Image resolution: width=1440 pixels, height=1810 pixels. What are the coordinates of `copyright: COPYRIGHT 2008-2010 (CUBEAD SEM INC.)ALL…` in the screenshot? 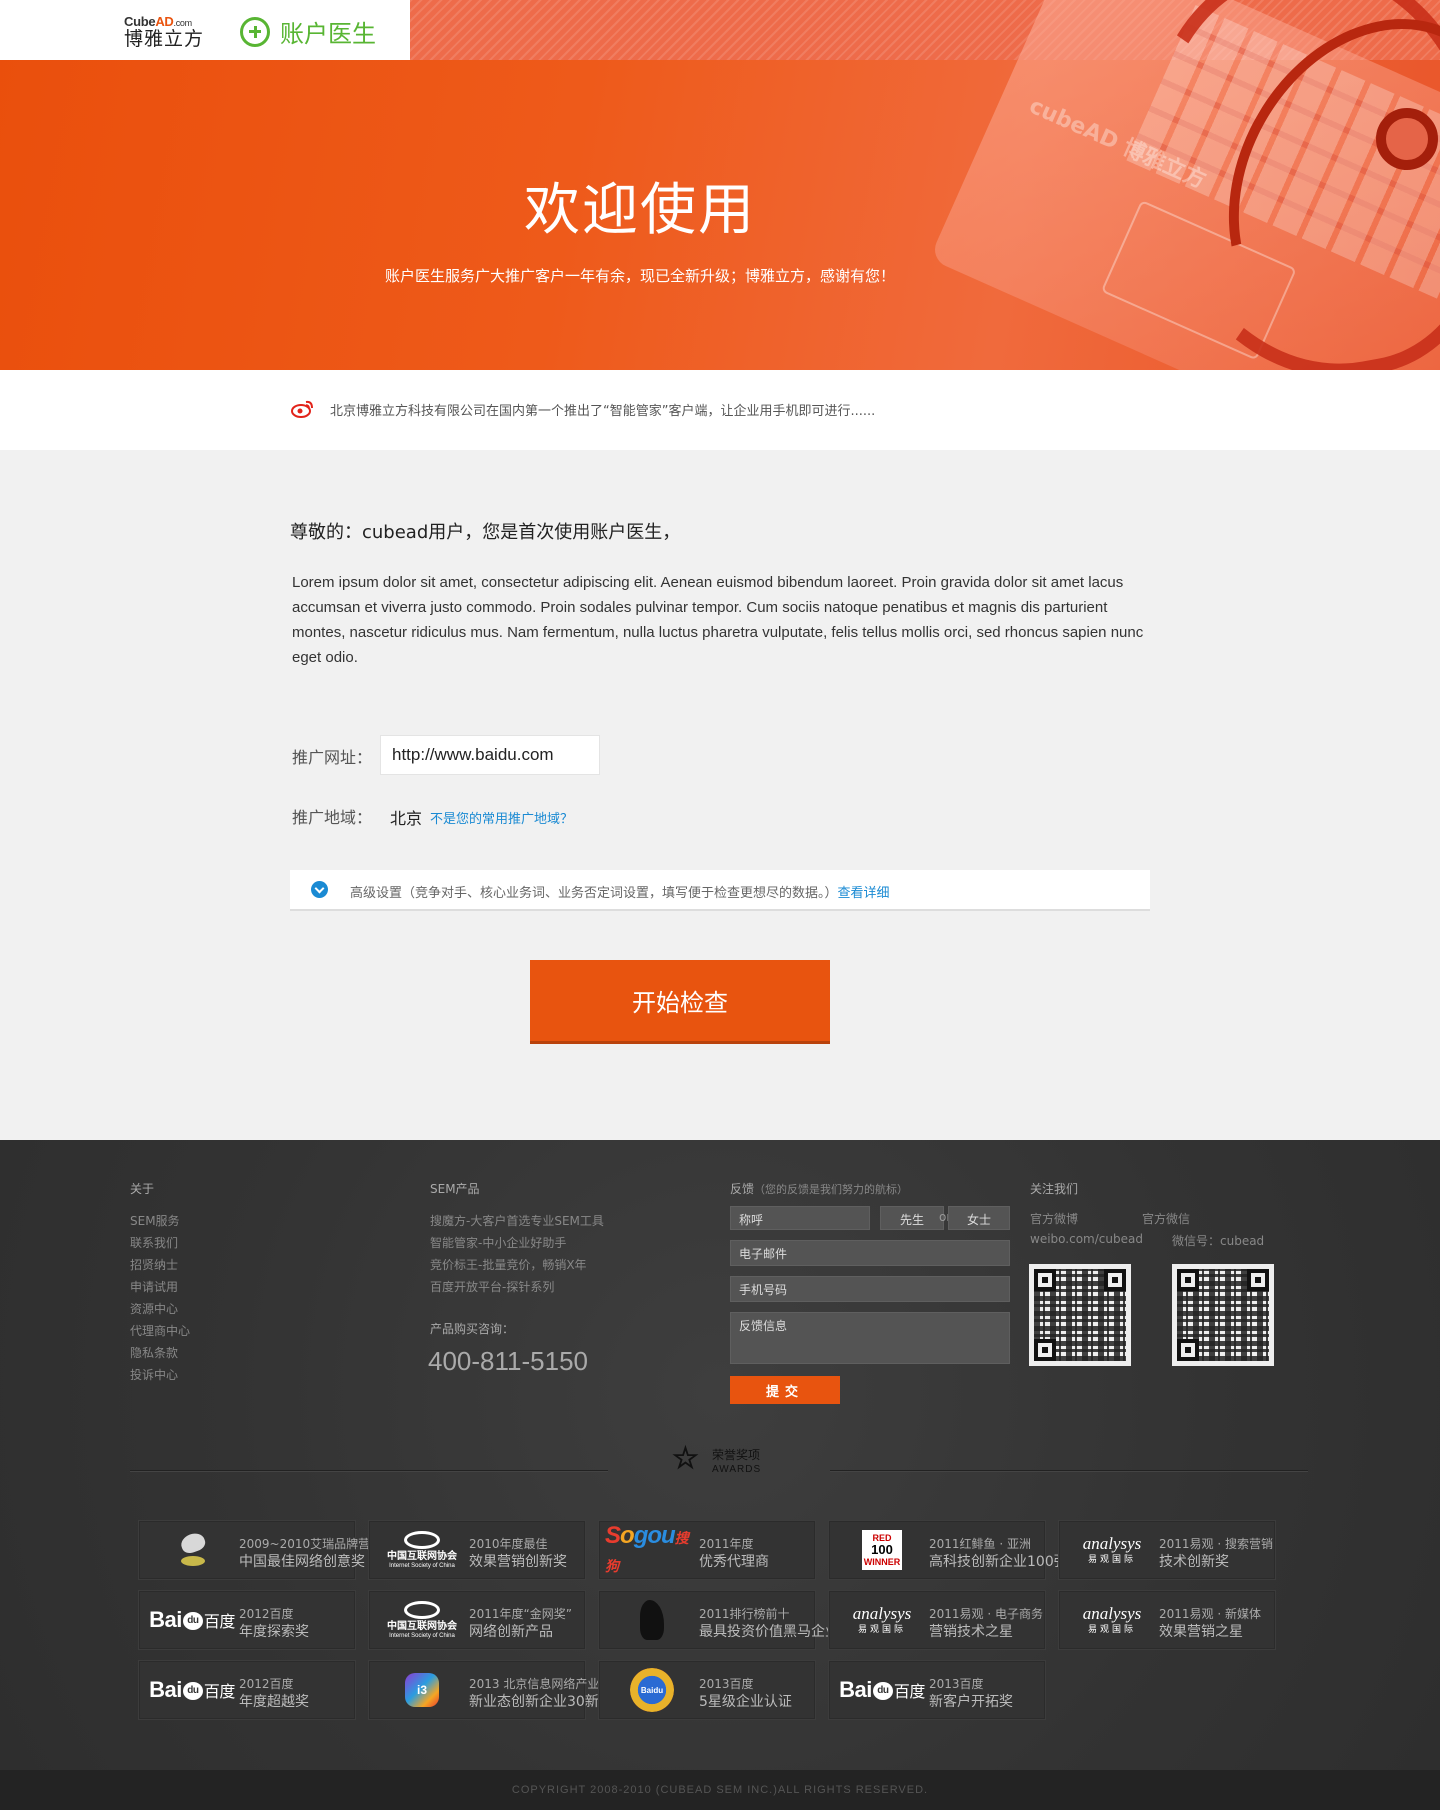 It's located at (720, 1790).